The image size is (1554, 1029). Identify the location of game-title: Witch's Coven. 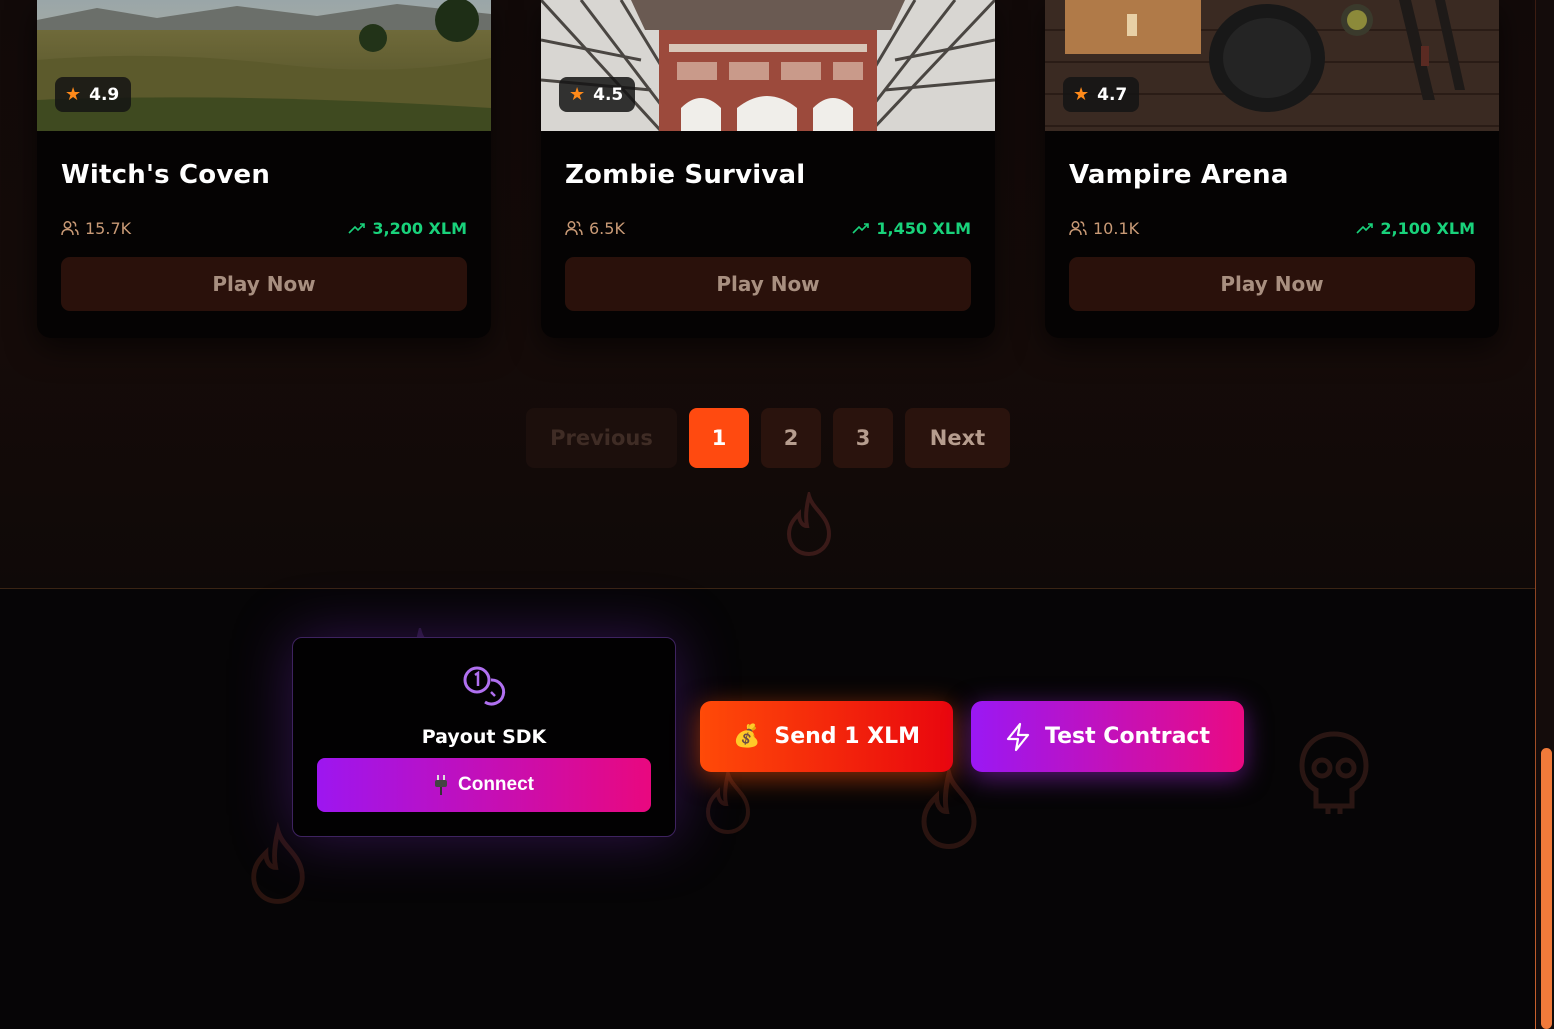
(166, 175).